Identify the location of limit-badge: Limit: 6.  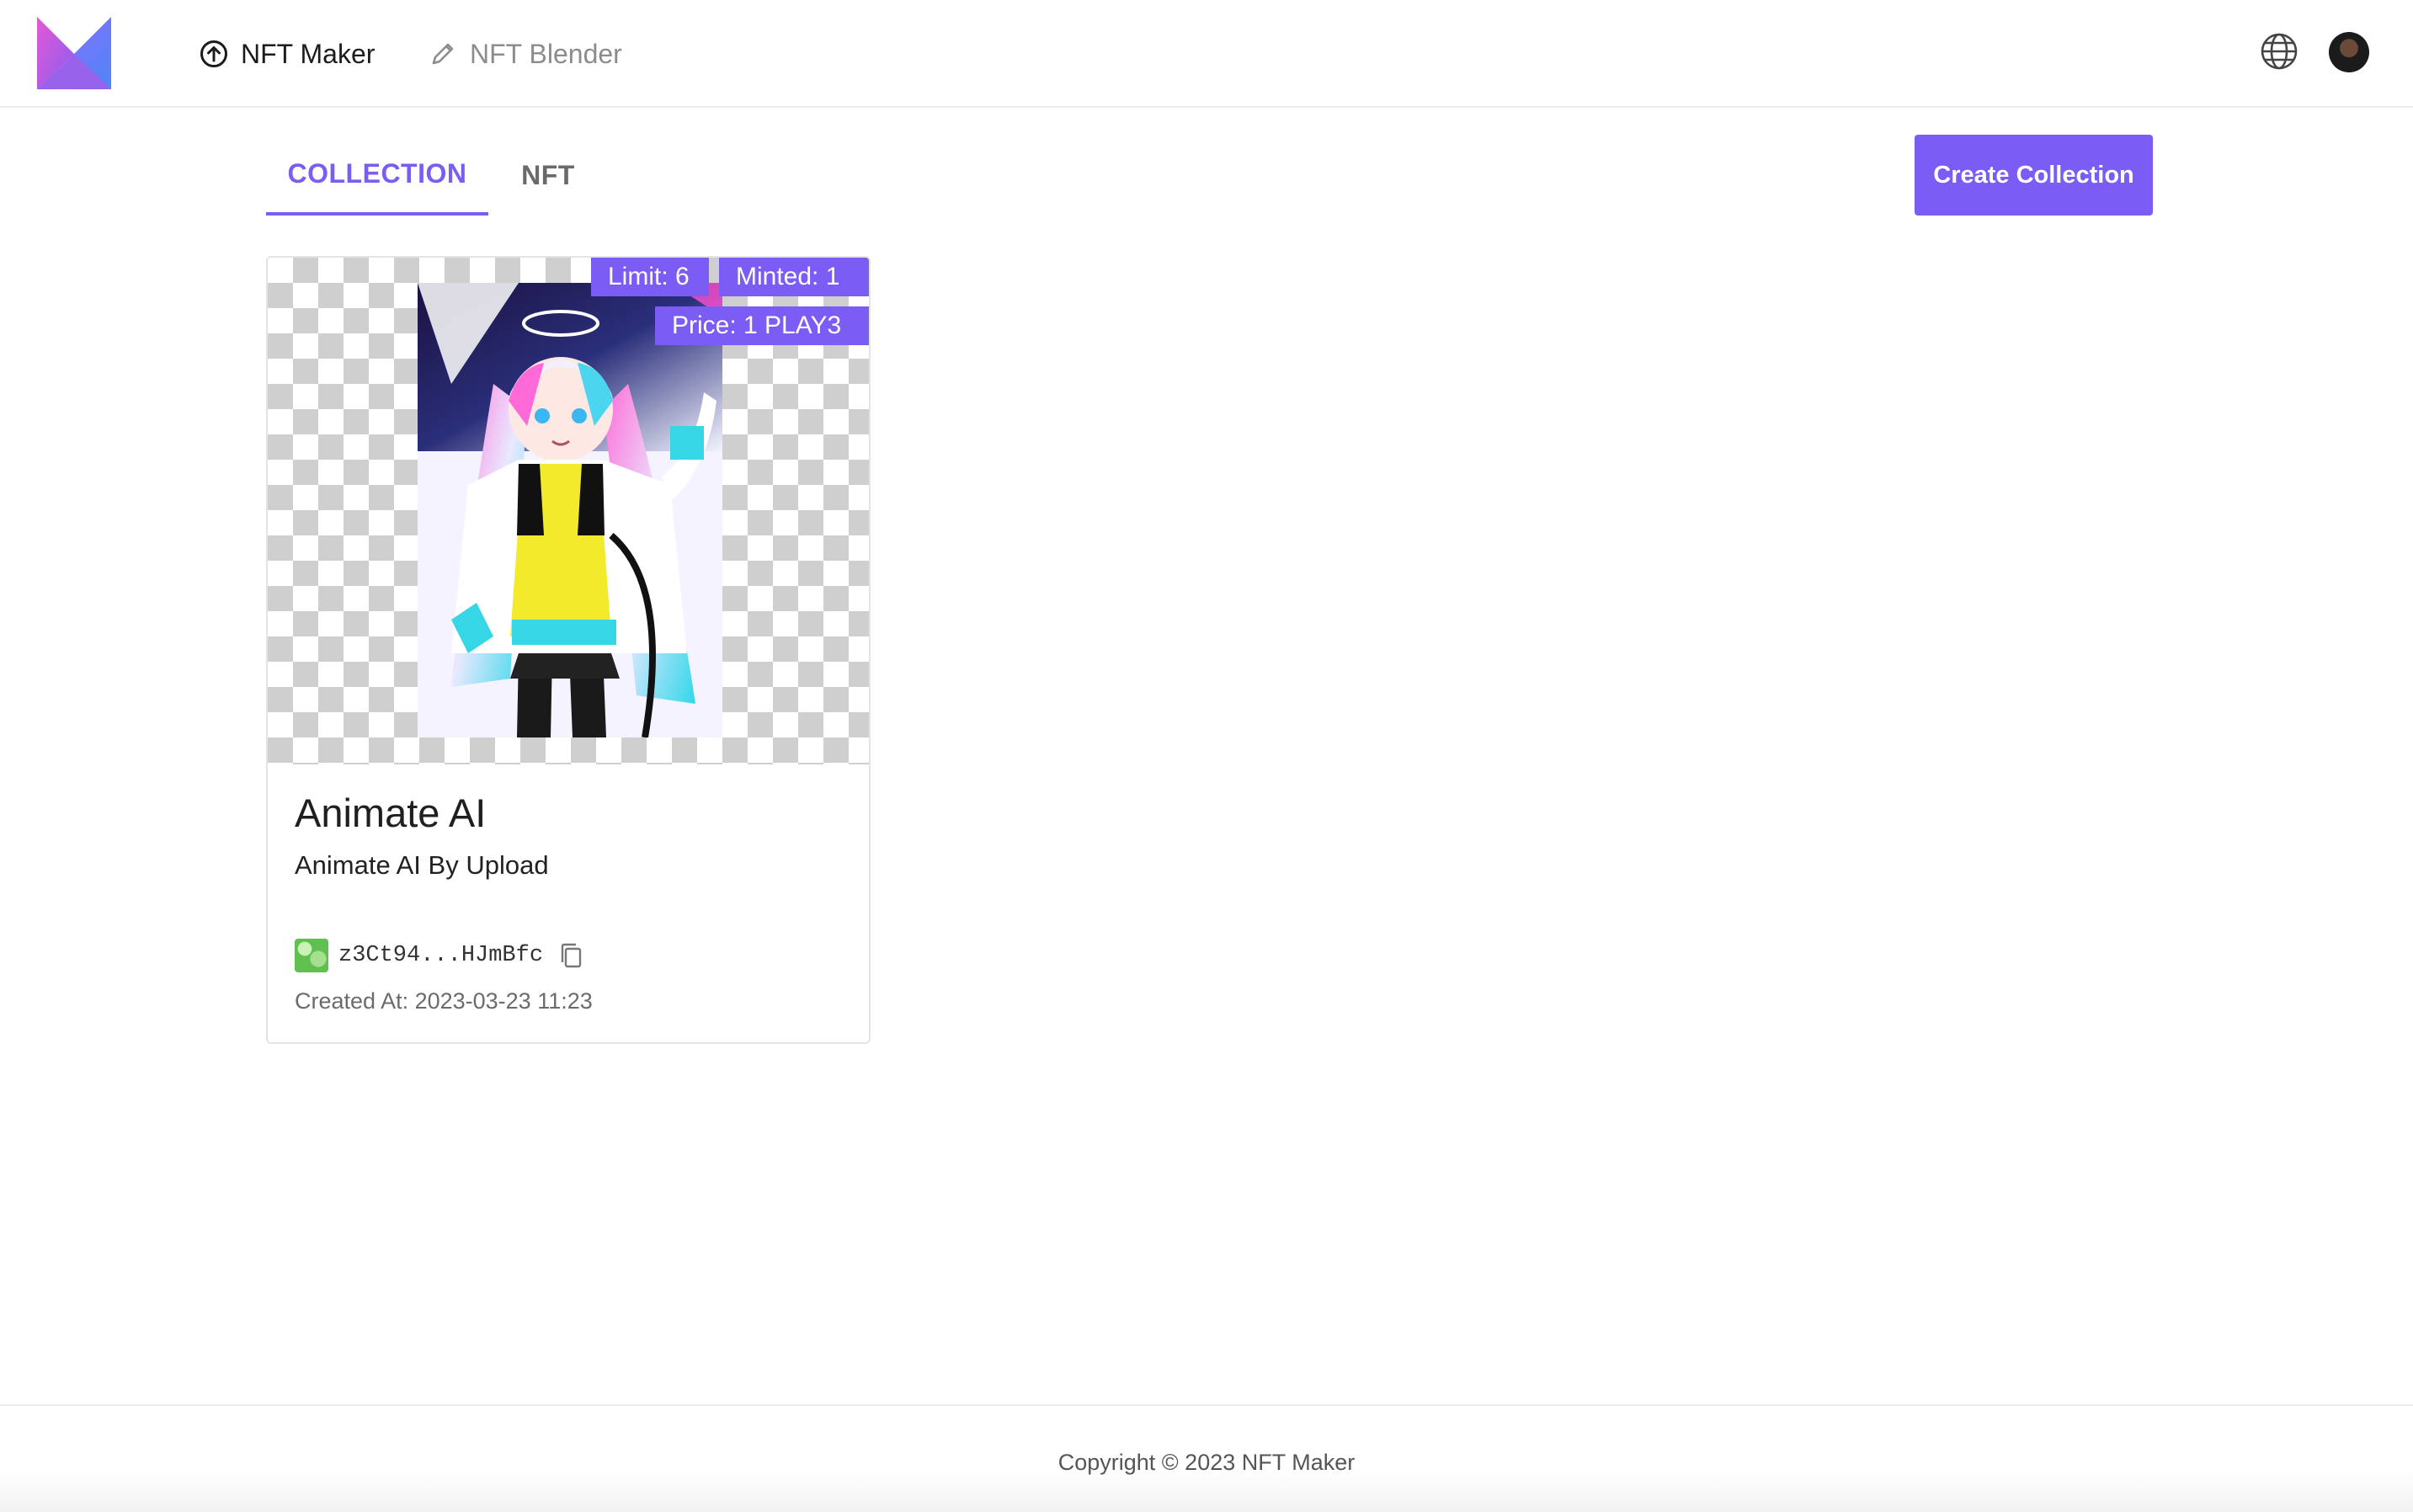
(650, 277).